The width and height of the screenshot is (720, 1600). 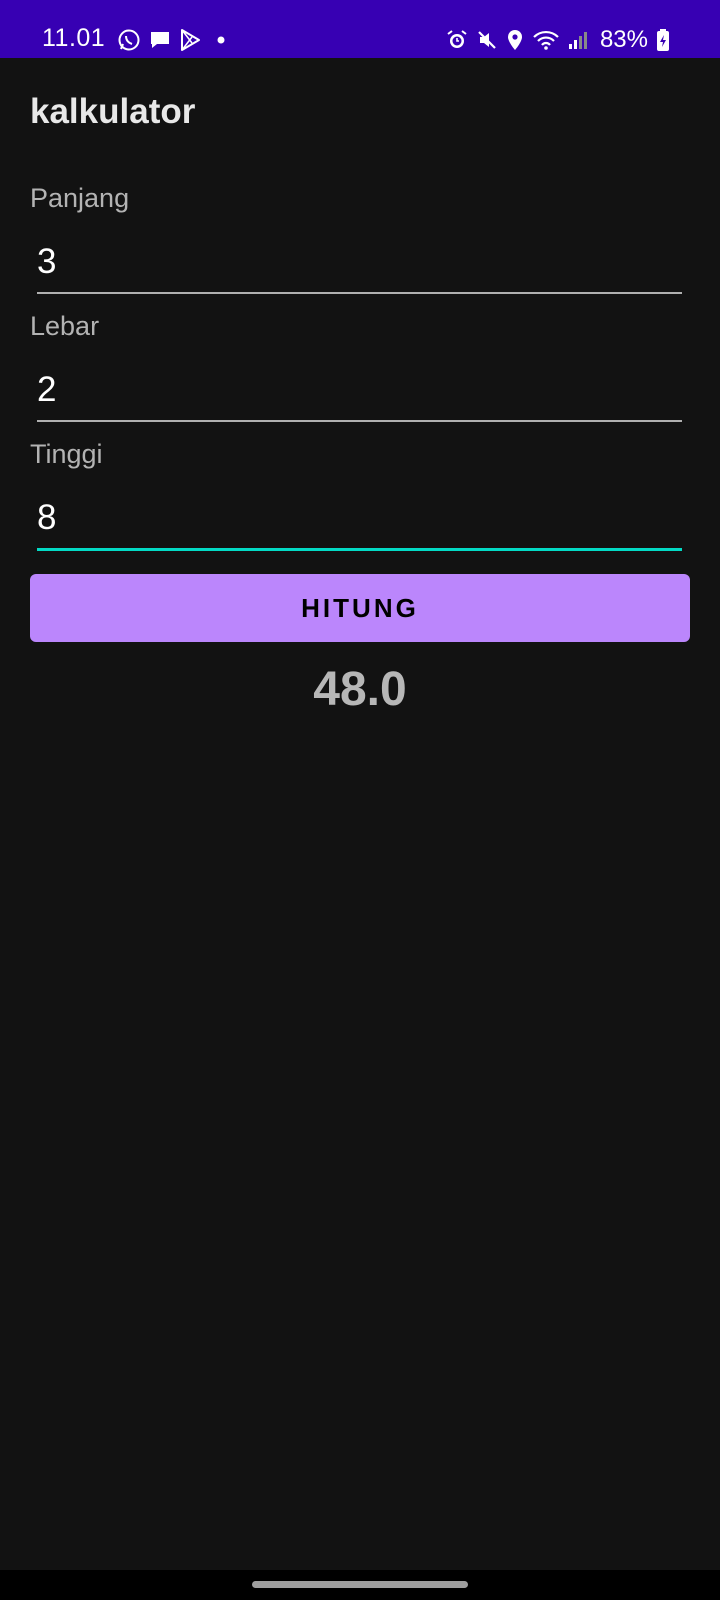 I want to click on tinggi-input, so click(x=359, y=519).